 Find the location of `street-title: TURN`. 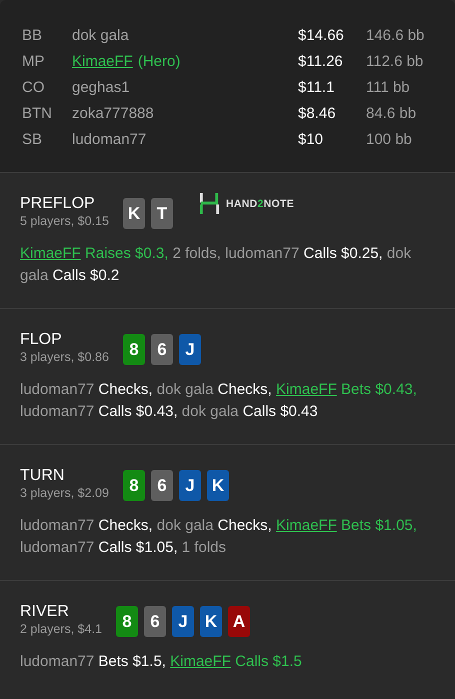

street-title: TURN is located at coordinates (43, 476).